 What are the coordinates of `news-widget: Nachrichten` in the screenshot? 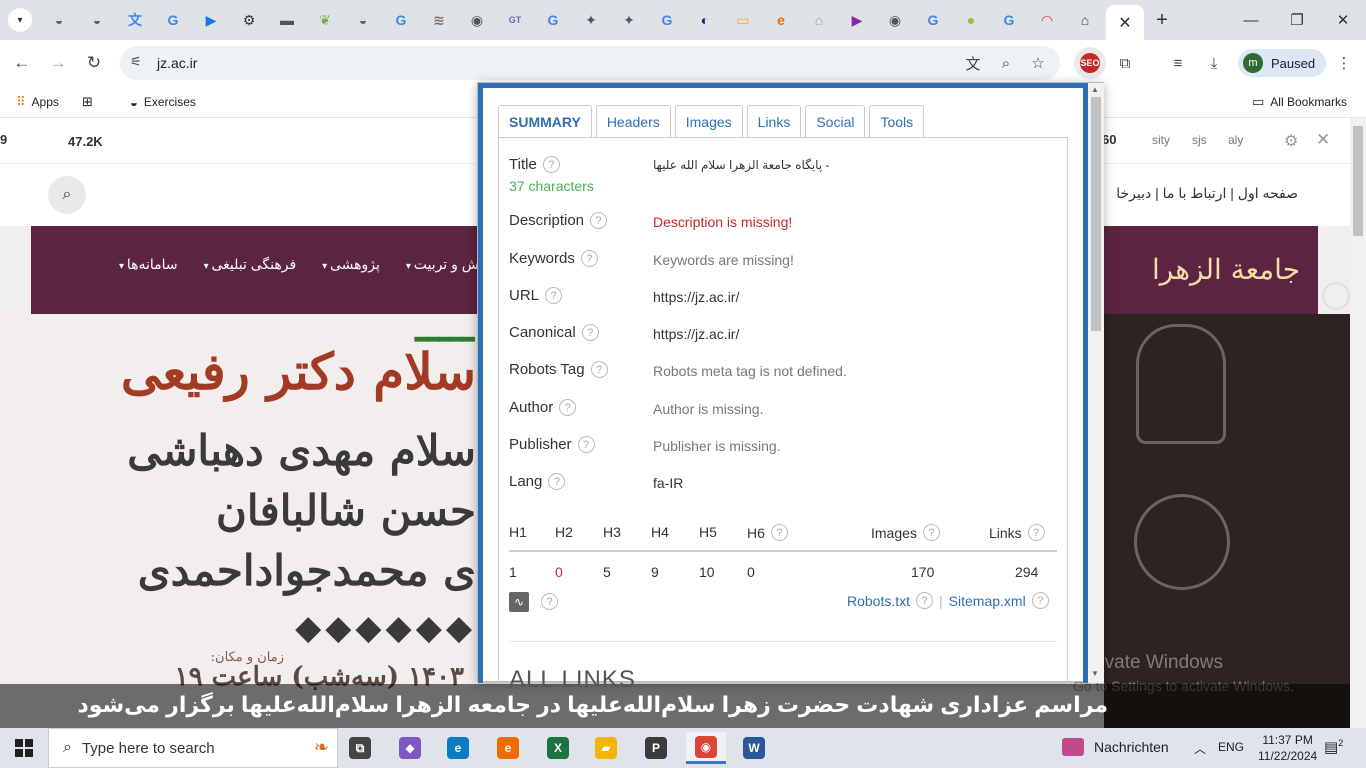 It's located at (1115, 747).